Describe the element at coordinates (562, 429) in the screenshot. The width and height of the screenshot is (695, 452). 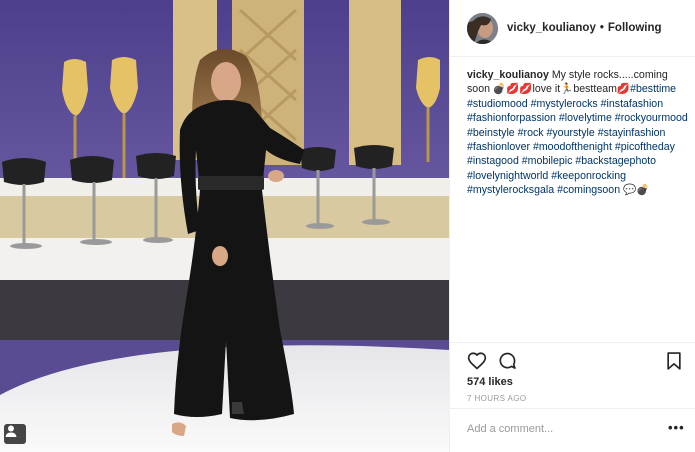
I see `comment-input` at that location.